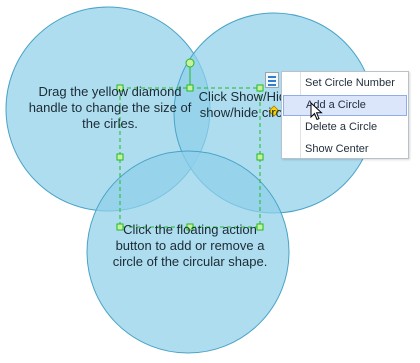 The width and height of the screenshot is (420, 363). I want to click on menu-item-delete-a-circle: Delete a Circle, so click(345, 127).